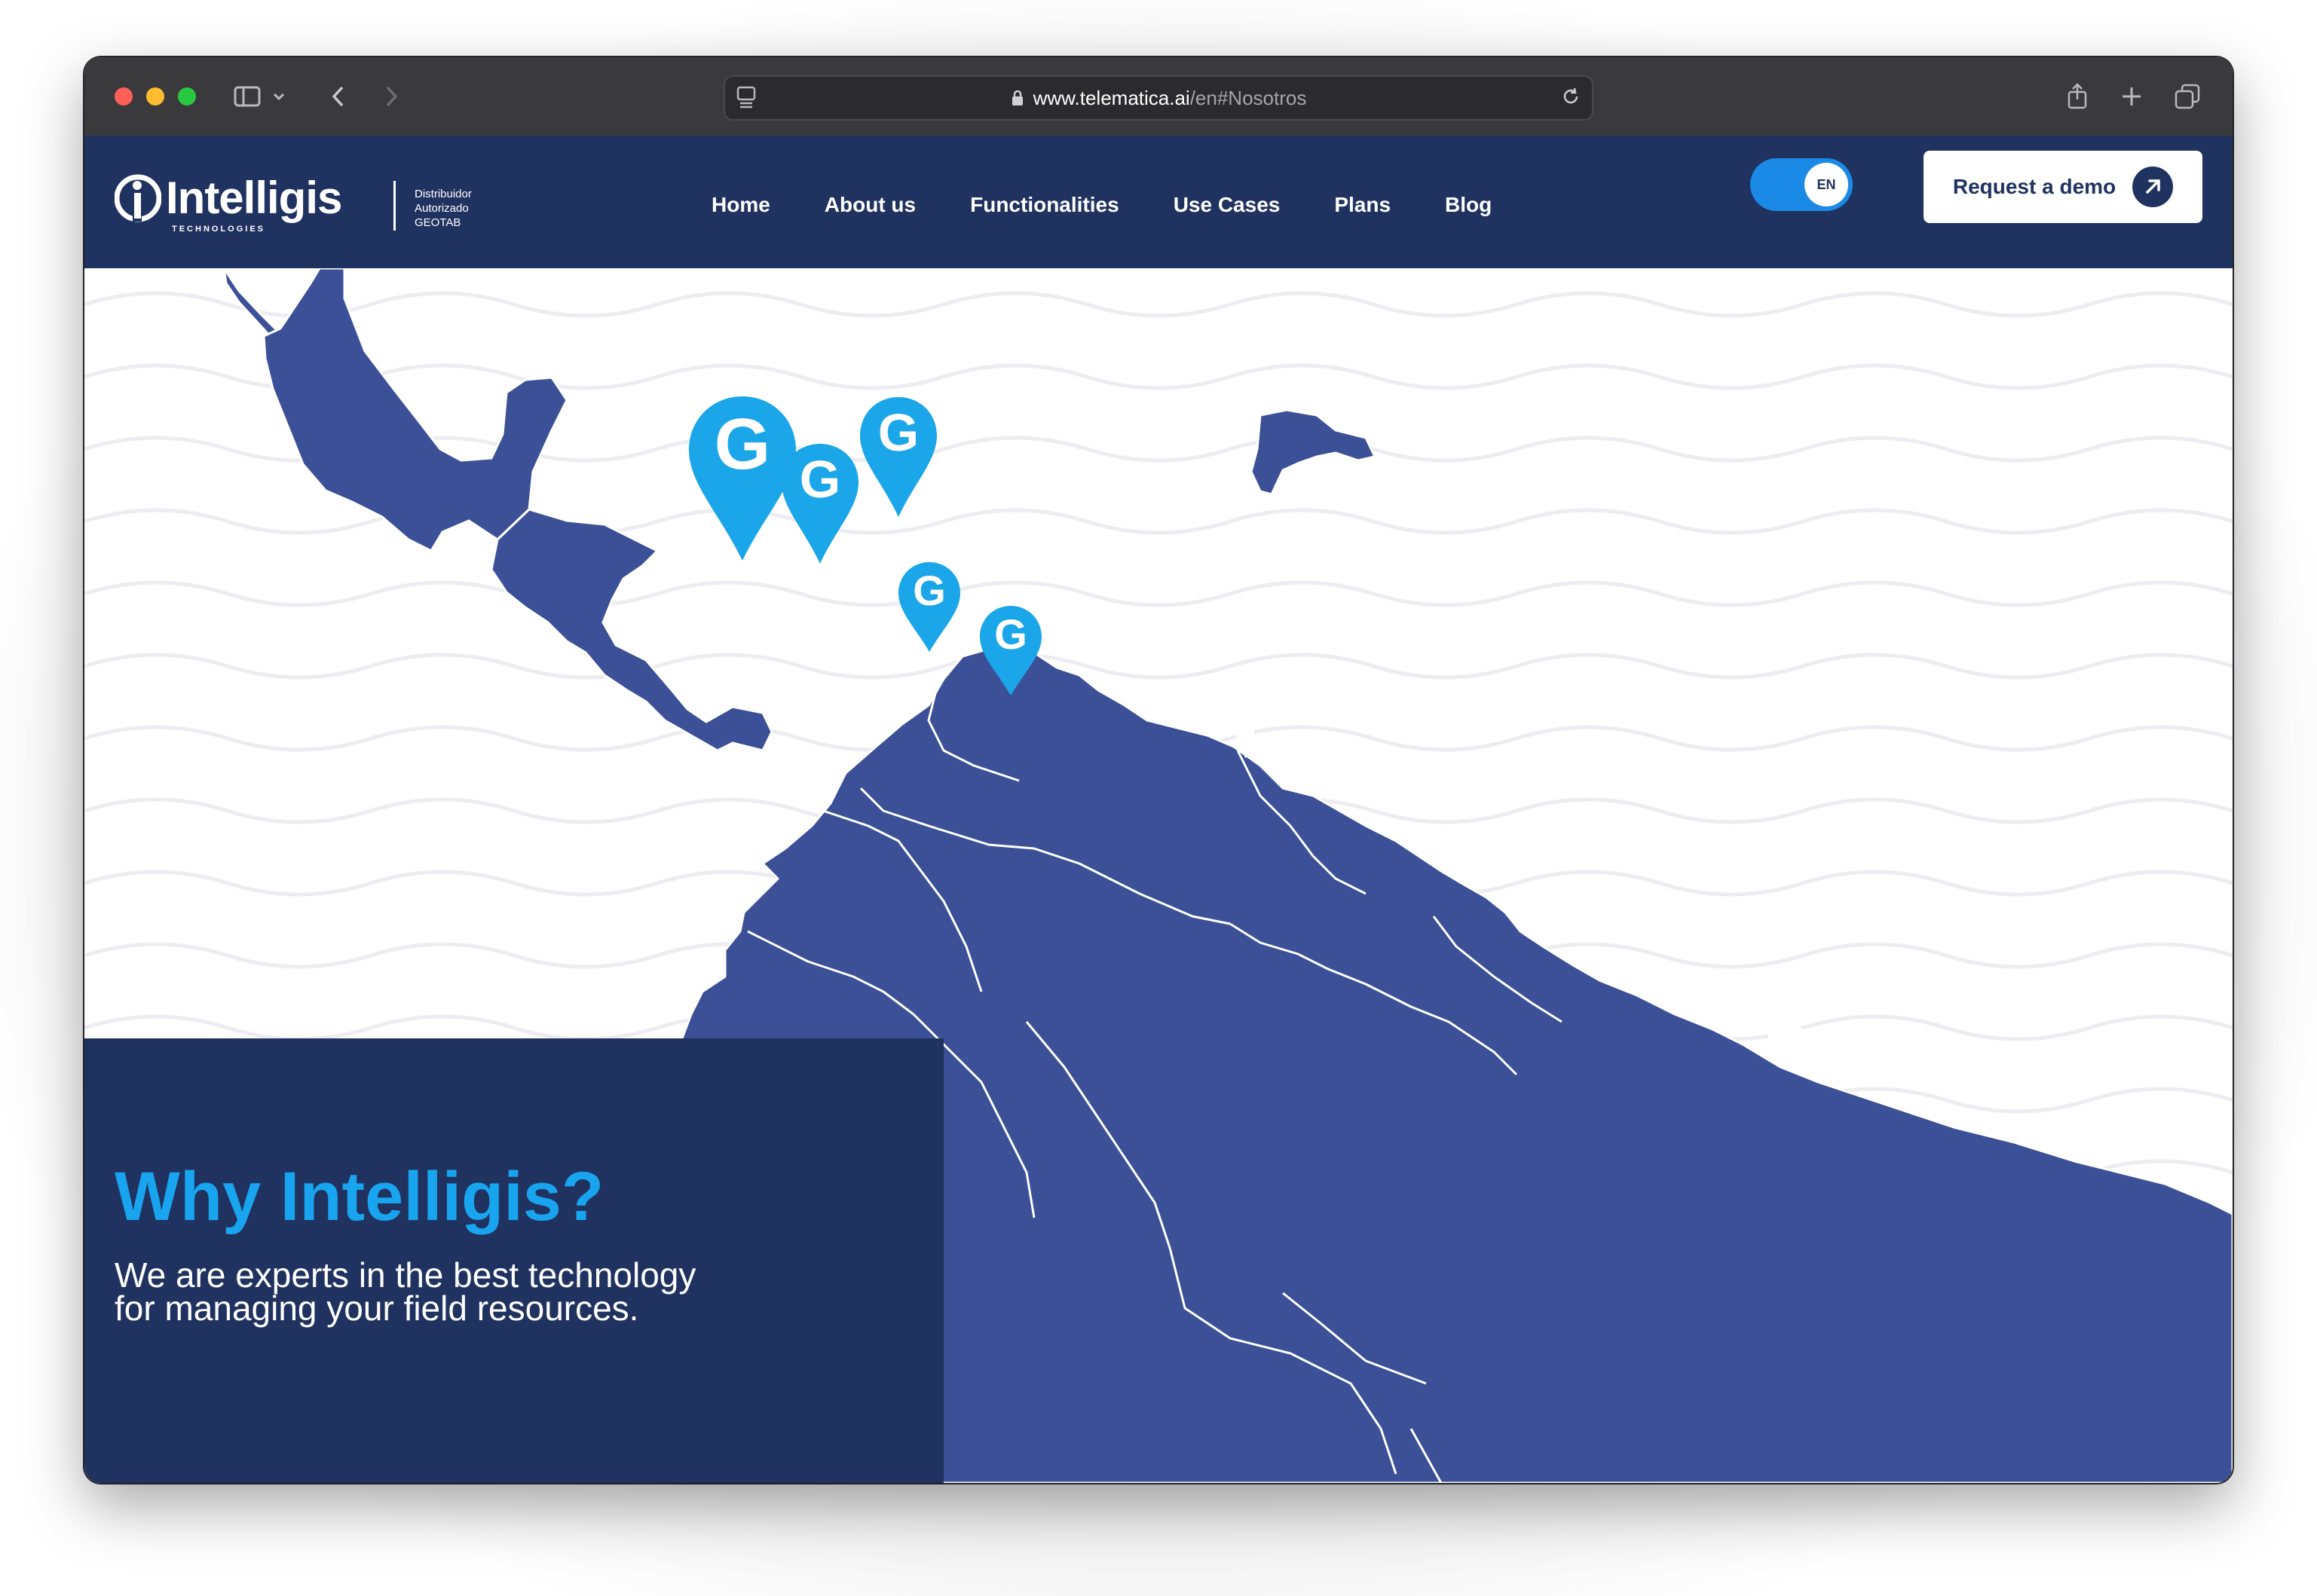 The height and width of the screenshot is (1596, 2317). What do you see at coordinates (360, 1196) in the screenshot?
I see `why-title: Why Intelligis?` at bounding box center [360, 1196].